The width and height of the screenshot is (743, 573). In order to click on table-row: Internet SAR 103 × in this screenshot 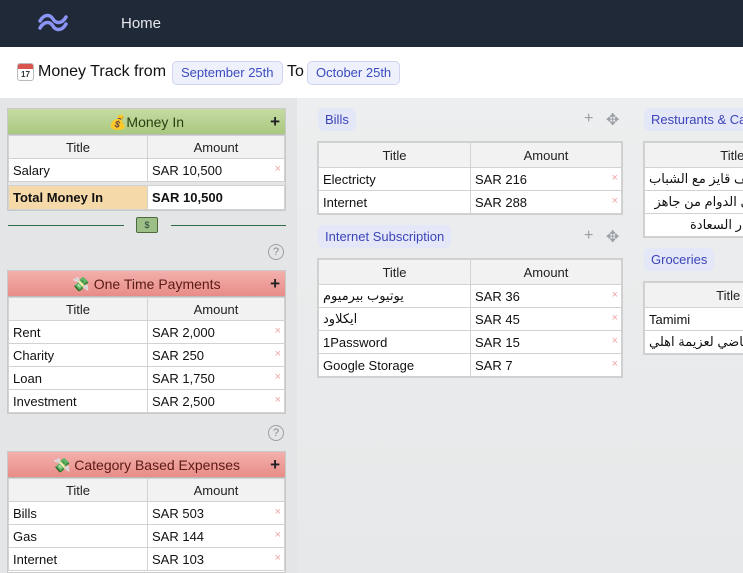, I will do `click(146, 559)`.